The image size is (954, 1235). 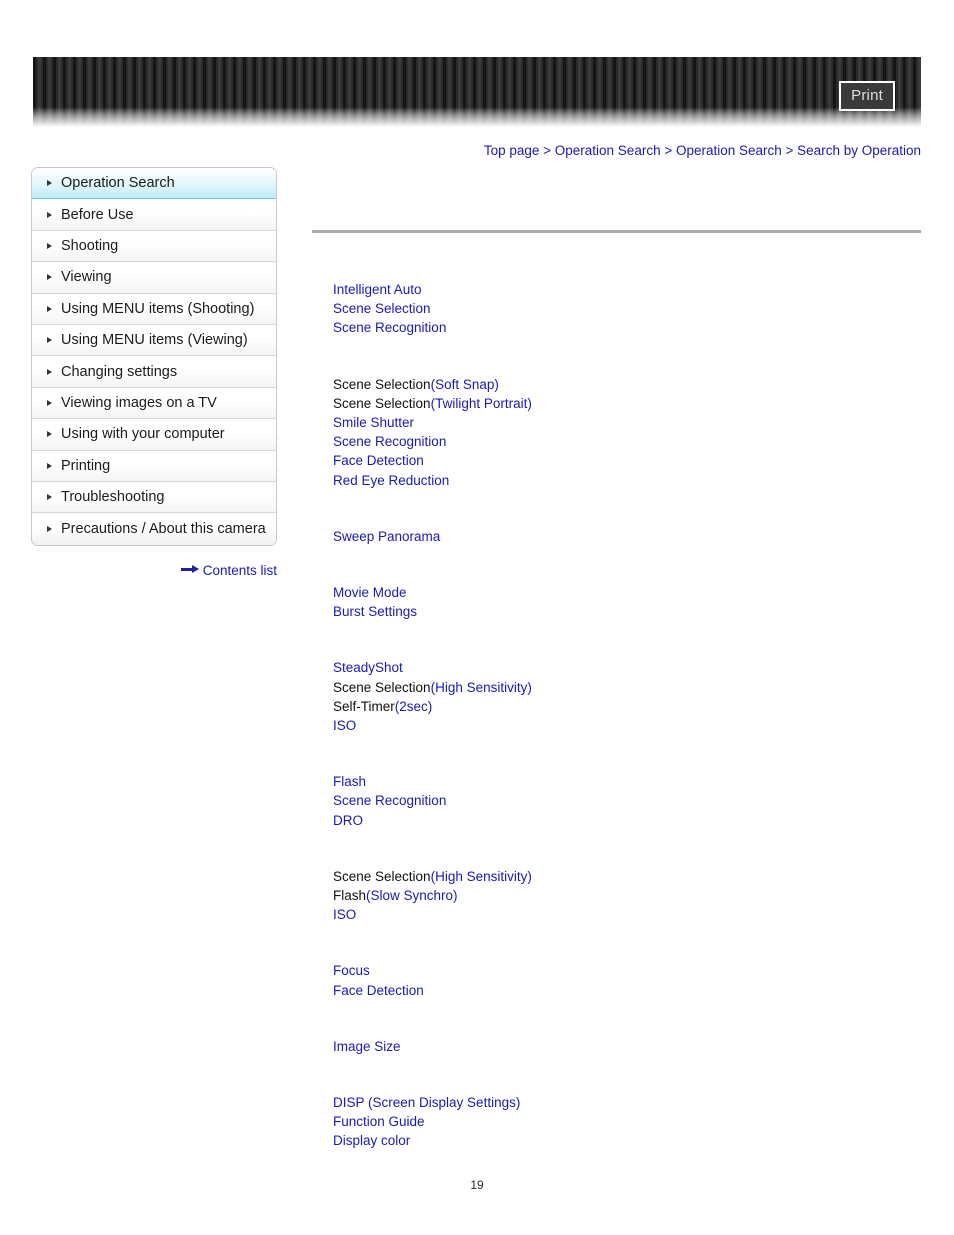 I want to click on operation-link: Burst Settings, so click(x=628, y=611).